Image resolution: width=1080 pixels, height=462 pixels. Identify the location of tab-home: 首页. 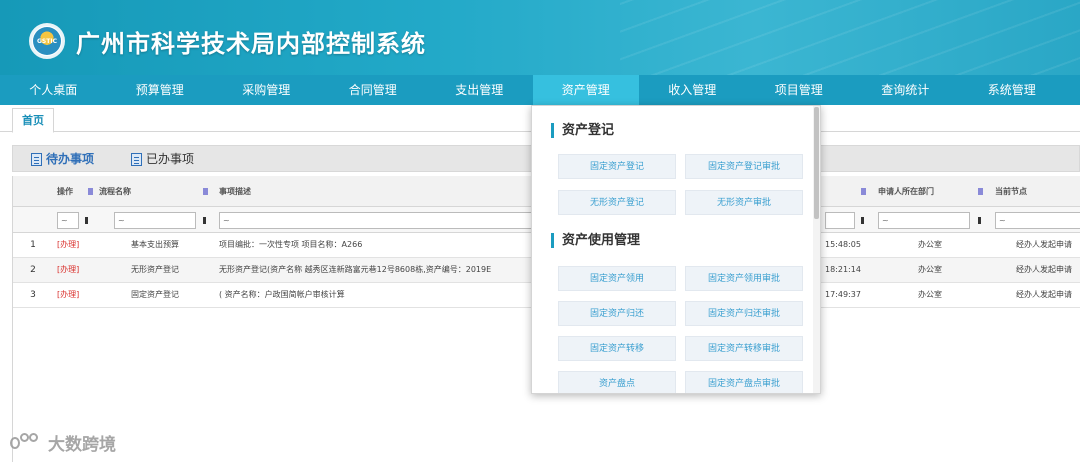
(33, 120).